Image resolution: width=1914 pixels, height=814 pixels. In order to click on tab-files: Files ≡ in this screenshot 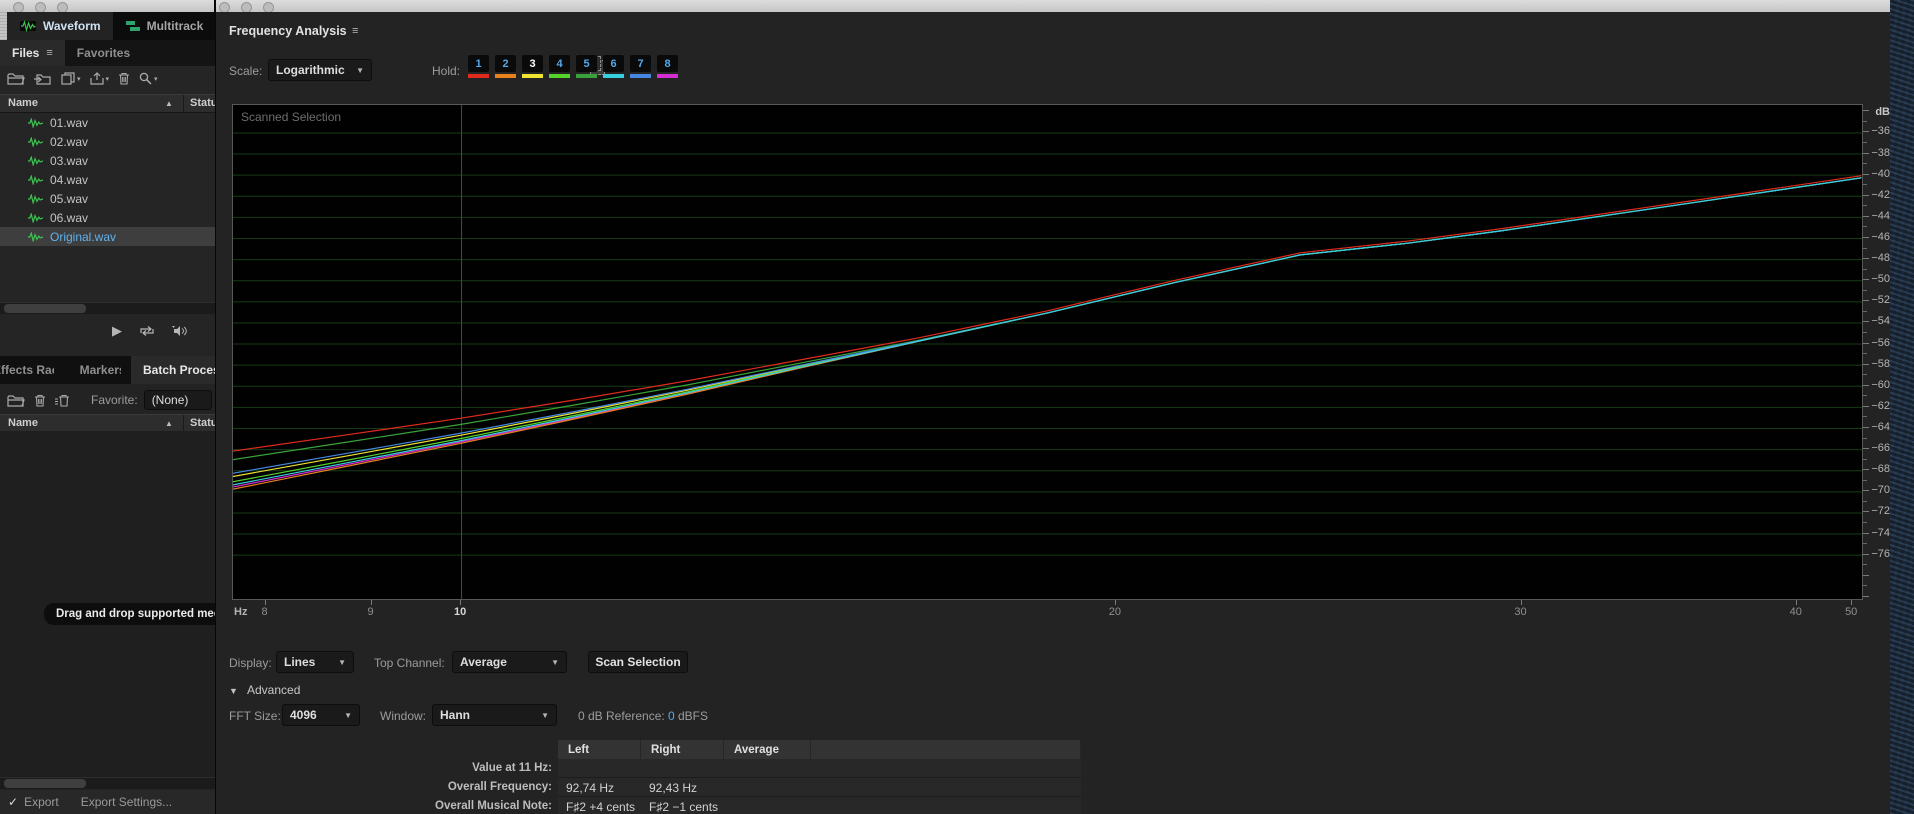, I will do `click(32, 53)`.